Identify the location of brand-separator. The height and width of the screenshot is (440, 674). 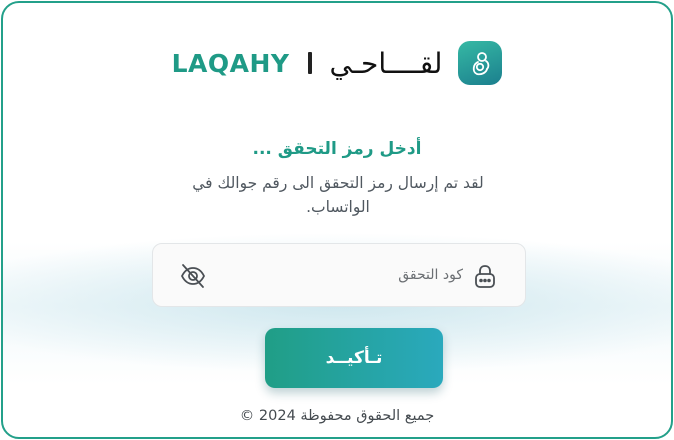
(309, 63).